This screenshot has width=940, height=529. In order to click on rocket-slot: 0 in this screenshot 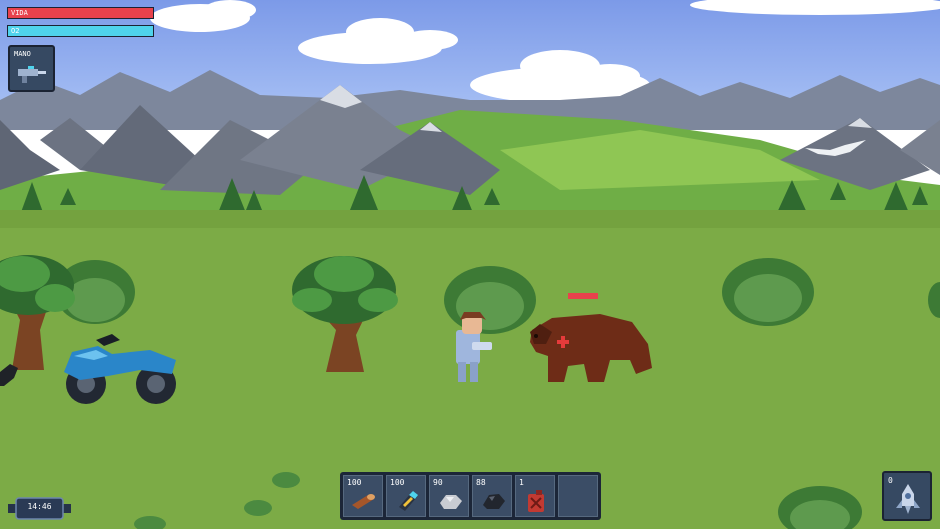, I will do `click(907, 496)`.